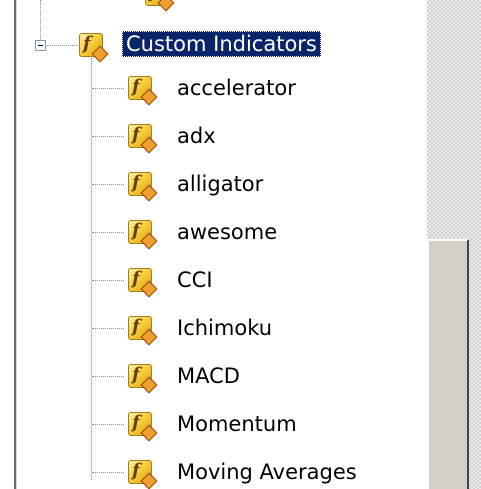 The height and width of the screenshot is (489, 481). Describe the element at coordinates (225, 328) in the screenshot. I see `tree-item-label: Ichimoku` at that location.